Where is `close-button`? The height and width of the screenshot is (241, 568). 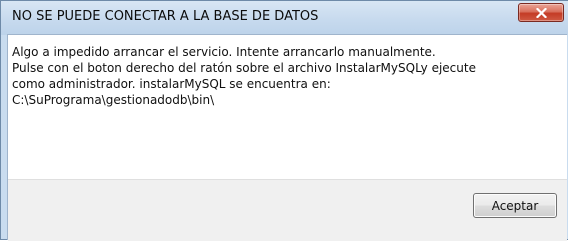
close-button is located at coordinates (541, 12).